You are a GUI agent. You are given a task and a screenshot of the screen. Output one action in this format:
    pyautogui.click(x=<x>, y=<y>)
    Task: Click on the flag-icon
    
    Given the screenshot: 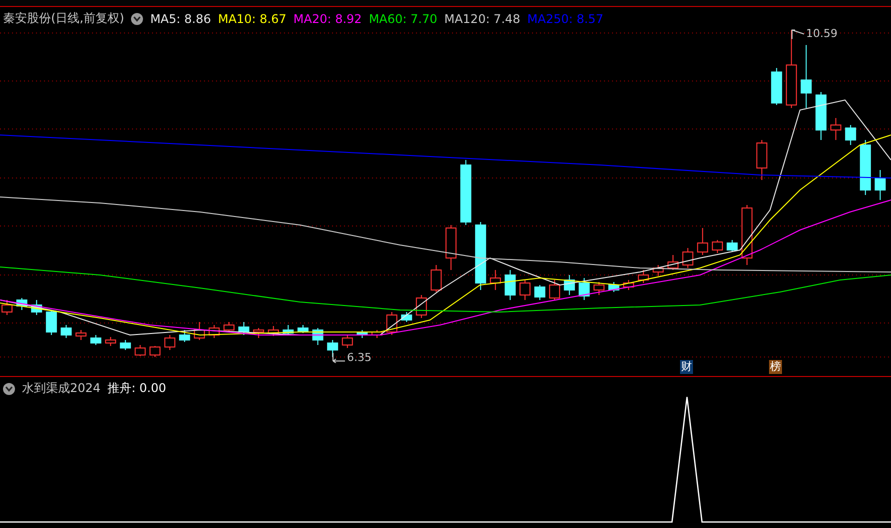 What is the action you would take?
    pyautogui.click(x=798, y=34)
    